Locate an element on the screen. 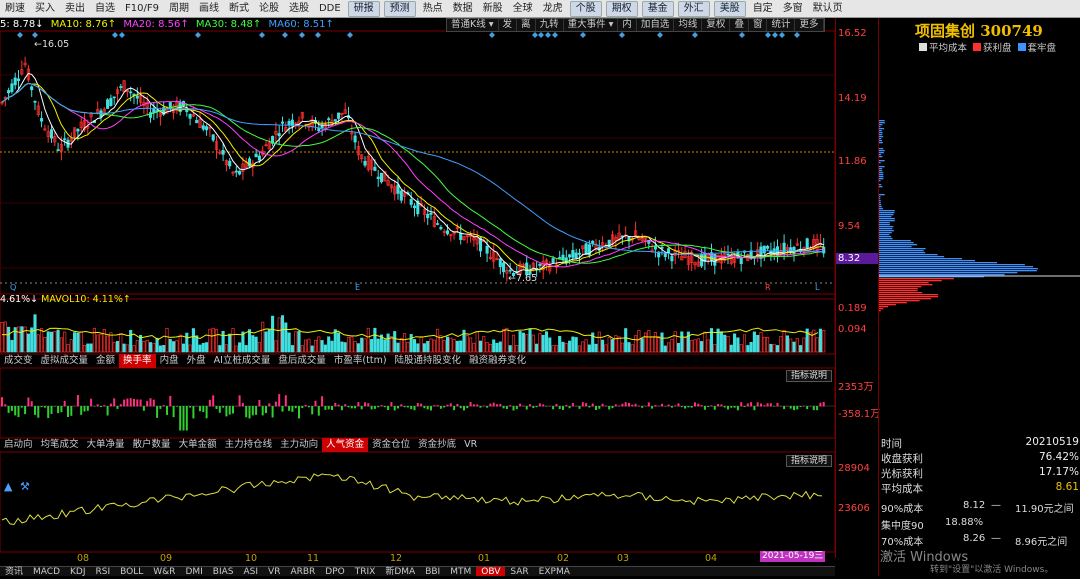  ktoolbar-item-4: 重大事件 ▾ is located at coordinates (591, 25).